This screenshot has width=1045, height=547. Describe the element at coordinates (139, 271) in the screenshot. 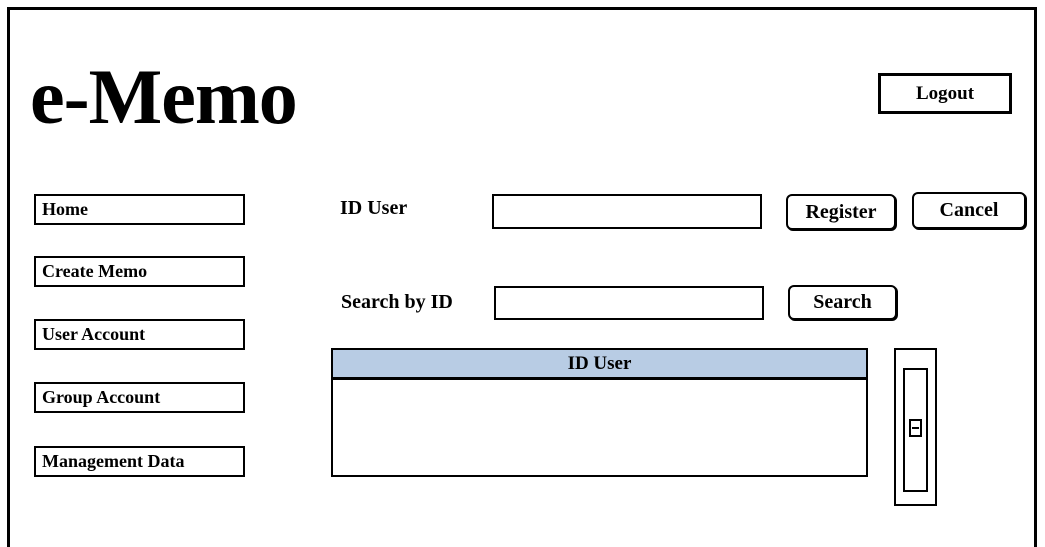

I see `sidebar-item-create-memo: Create Memo` at that location.